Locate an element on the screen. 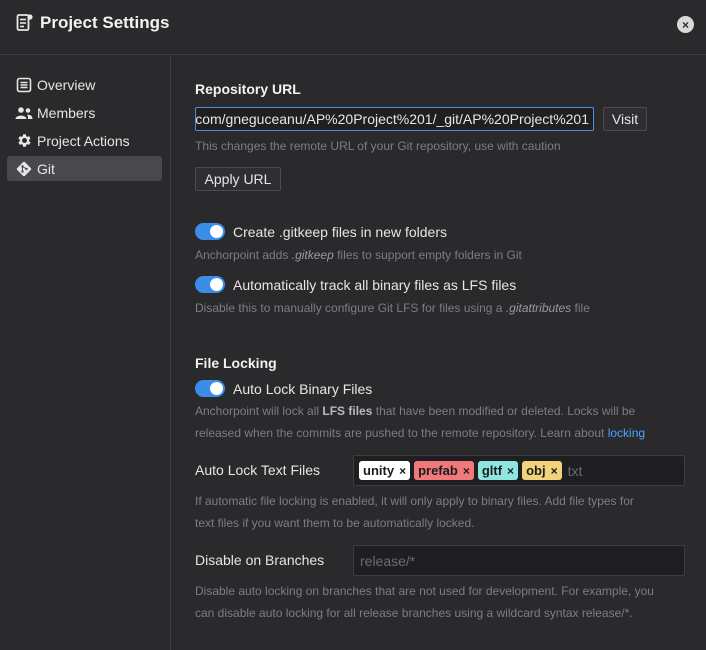  sidebar-item-overview: Overview is located at coordinates (84, 84).